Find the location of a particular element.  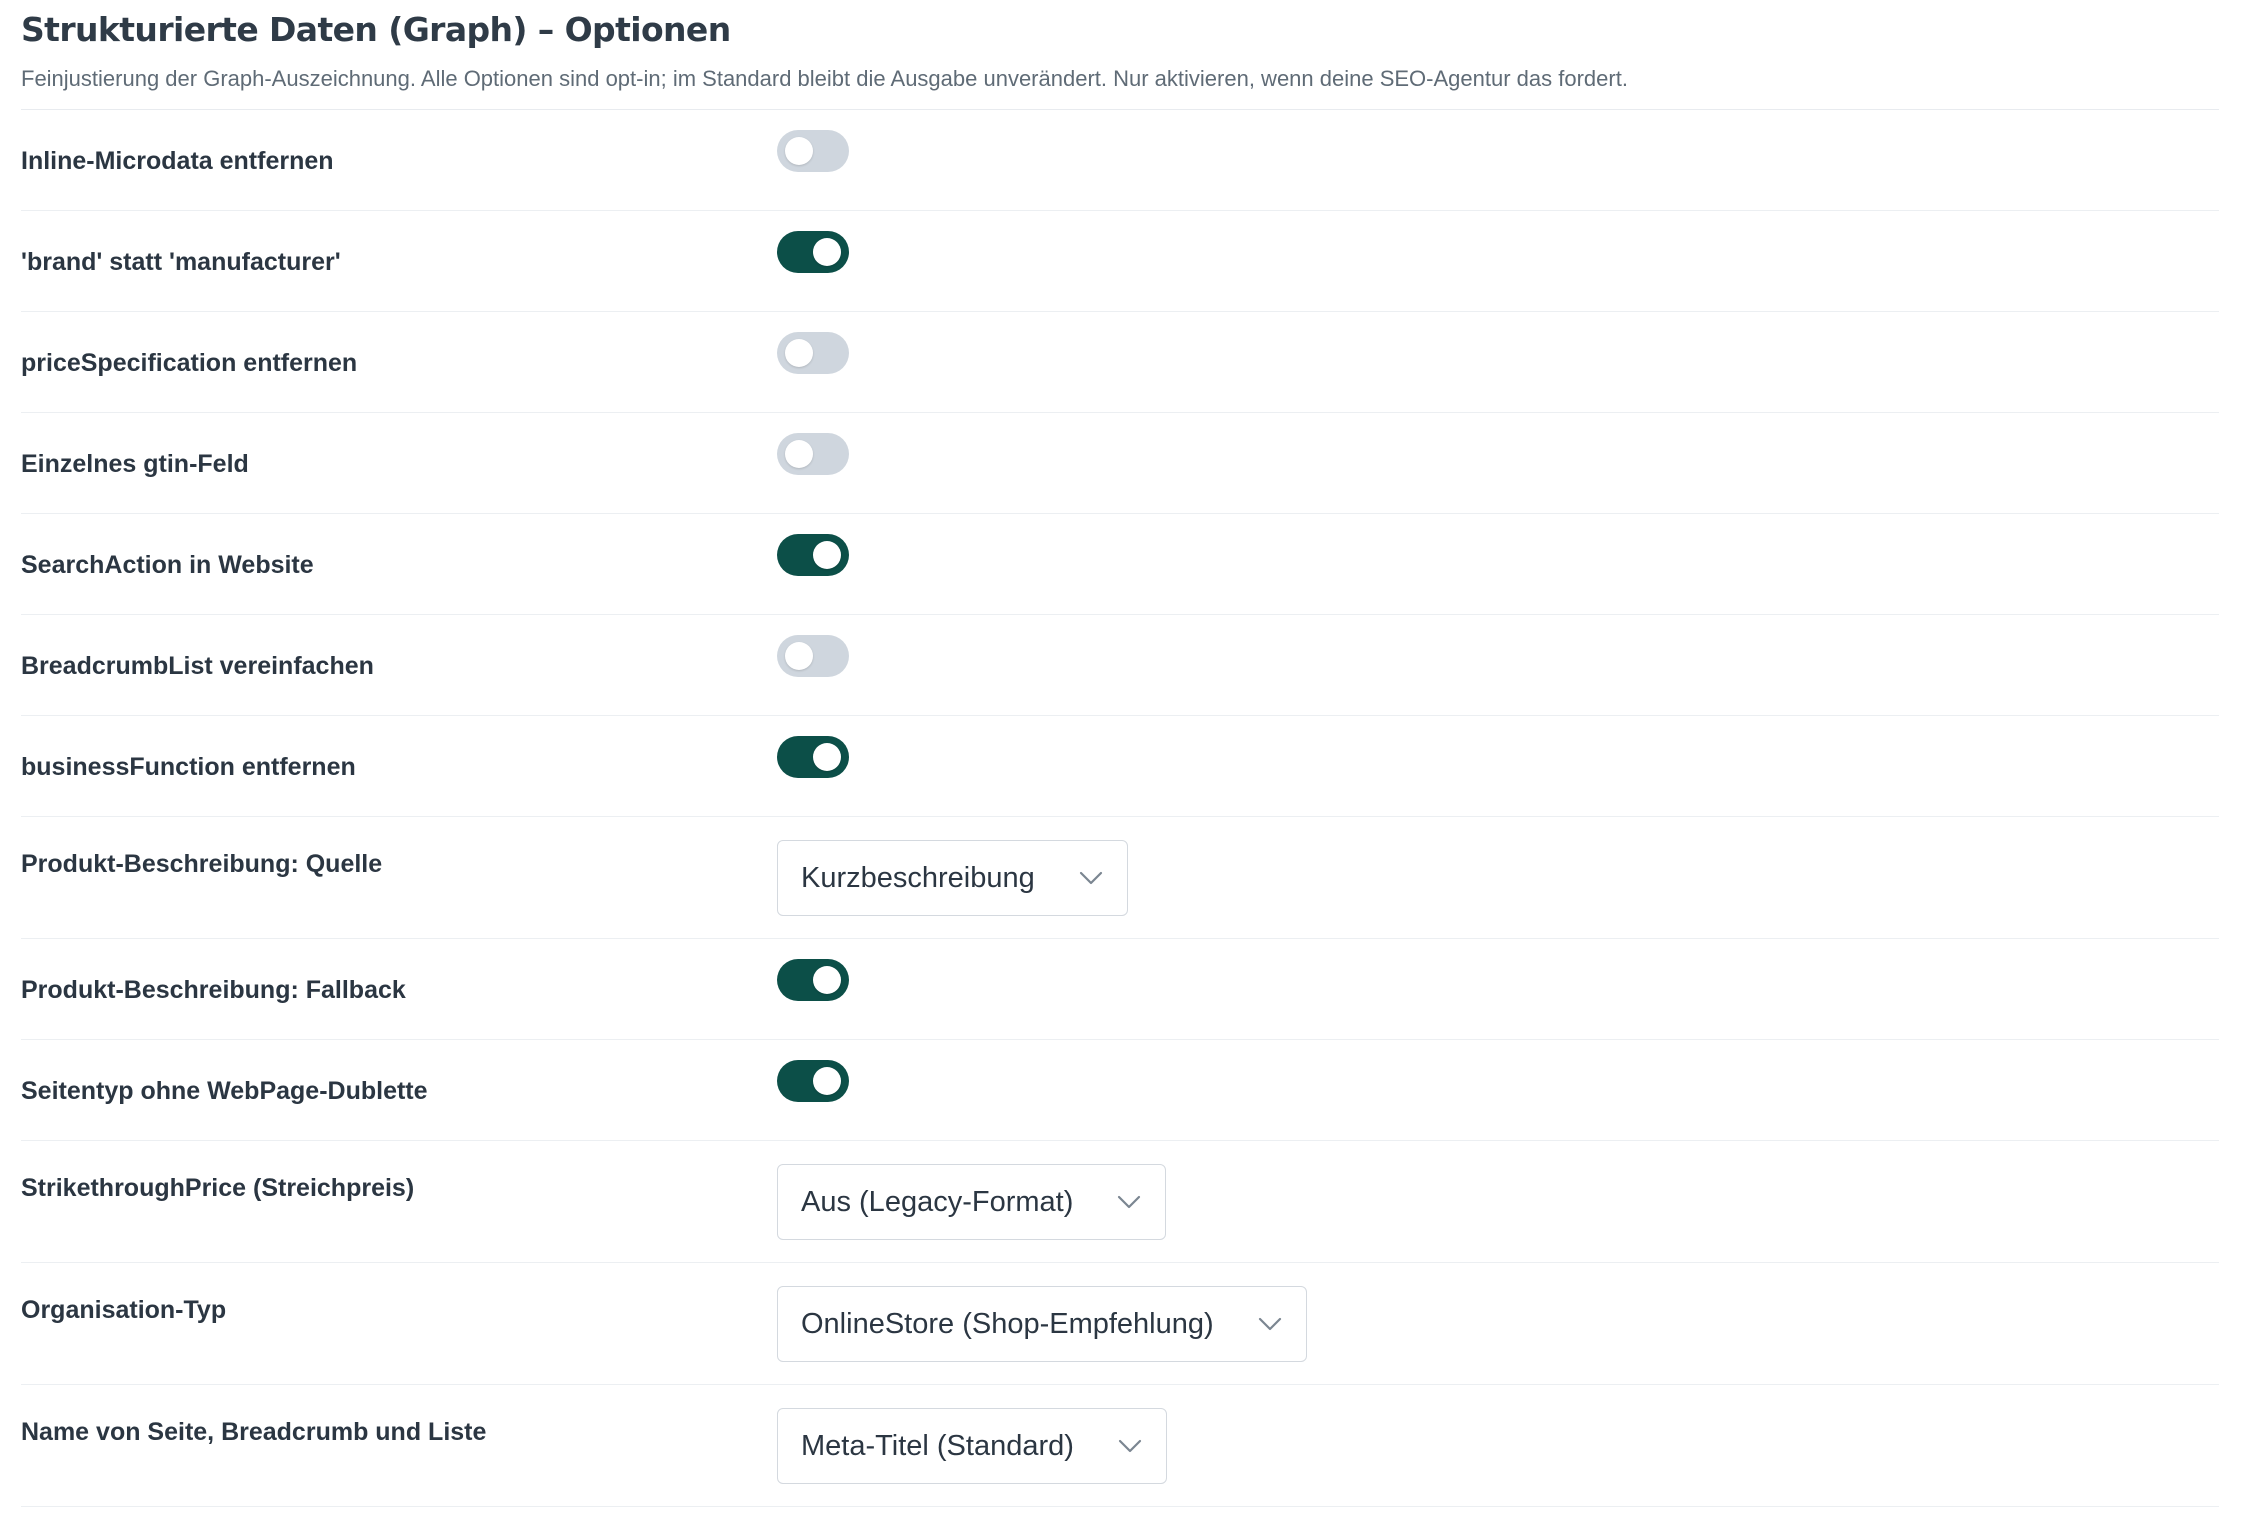

option-row: priceSpecification entfernen is located at coordinates (1120, 362).